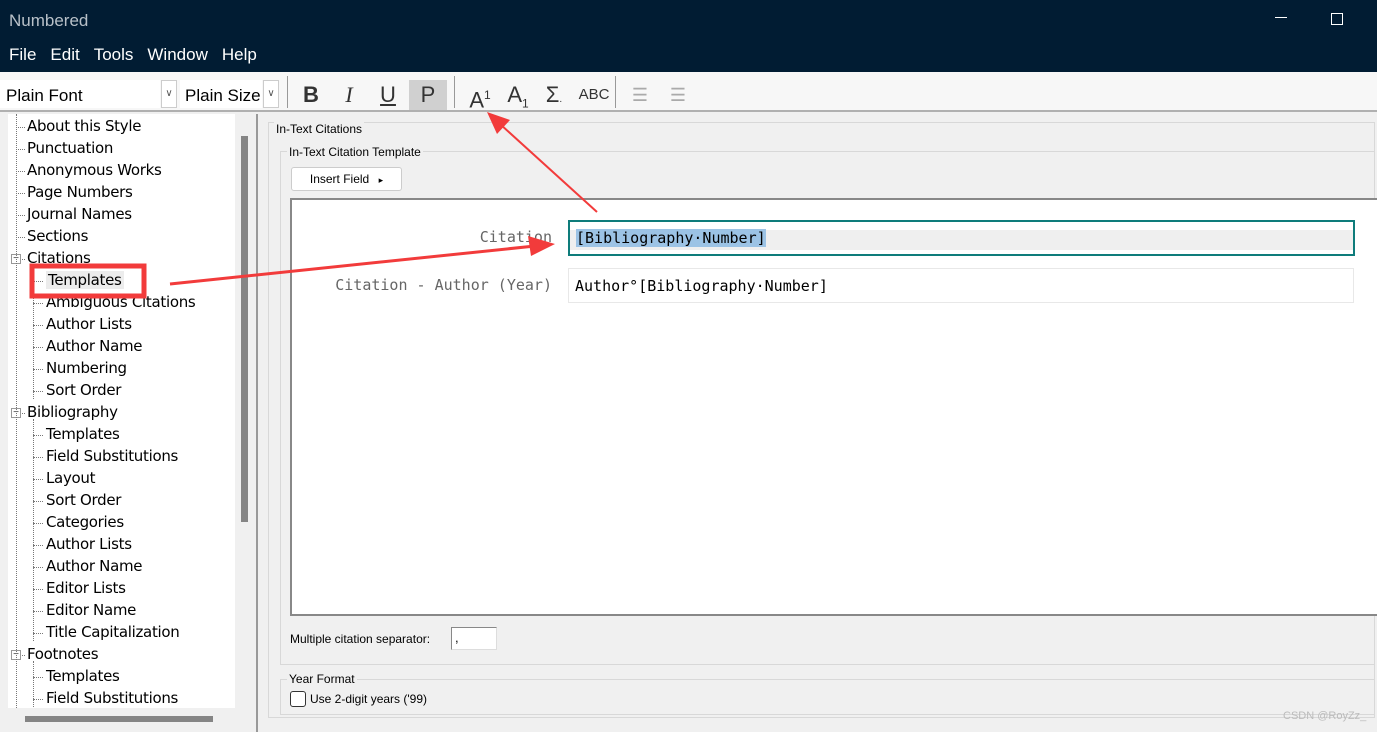 This screenshot has height=732, width=1377. I want to click on arrow-to-citation, so click(352, 265).